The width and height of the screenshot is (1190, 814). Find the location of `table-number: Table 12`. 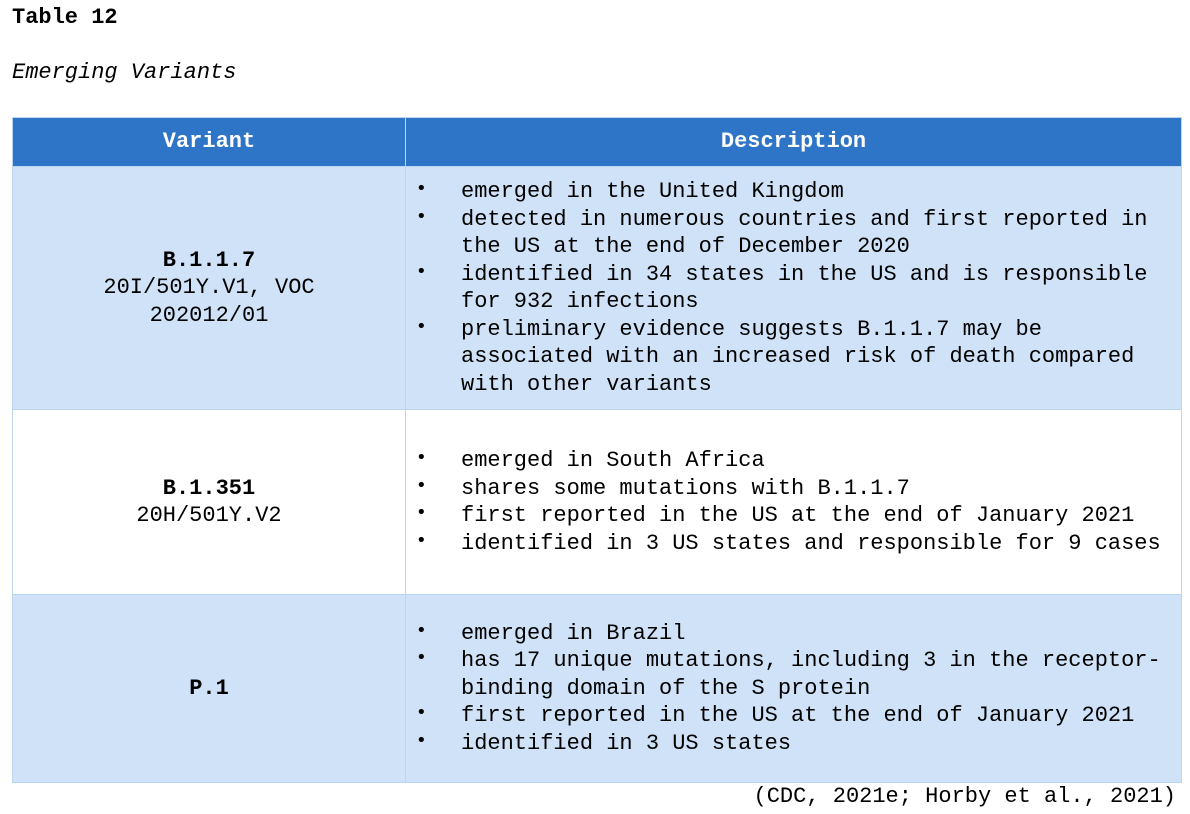

table-number: Table 12 is located at coordinates (65, 17).